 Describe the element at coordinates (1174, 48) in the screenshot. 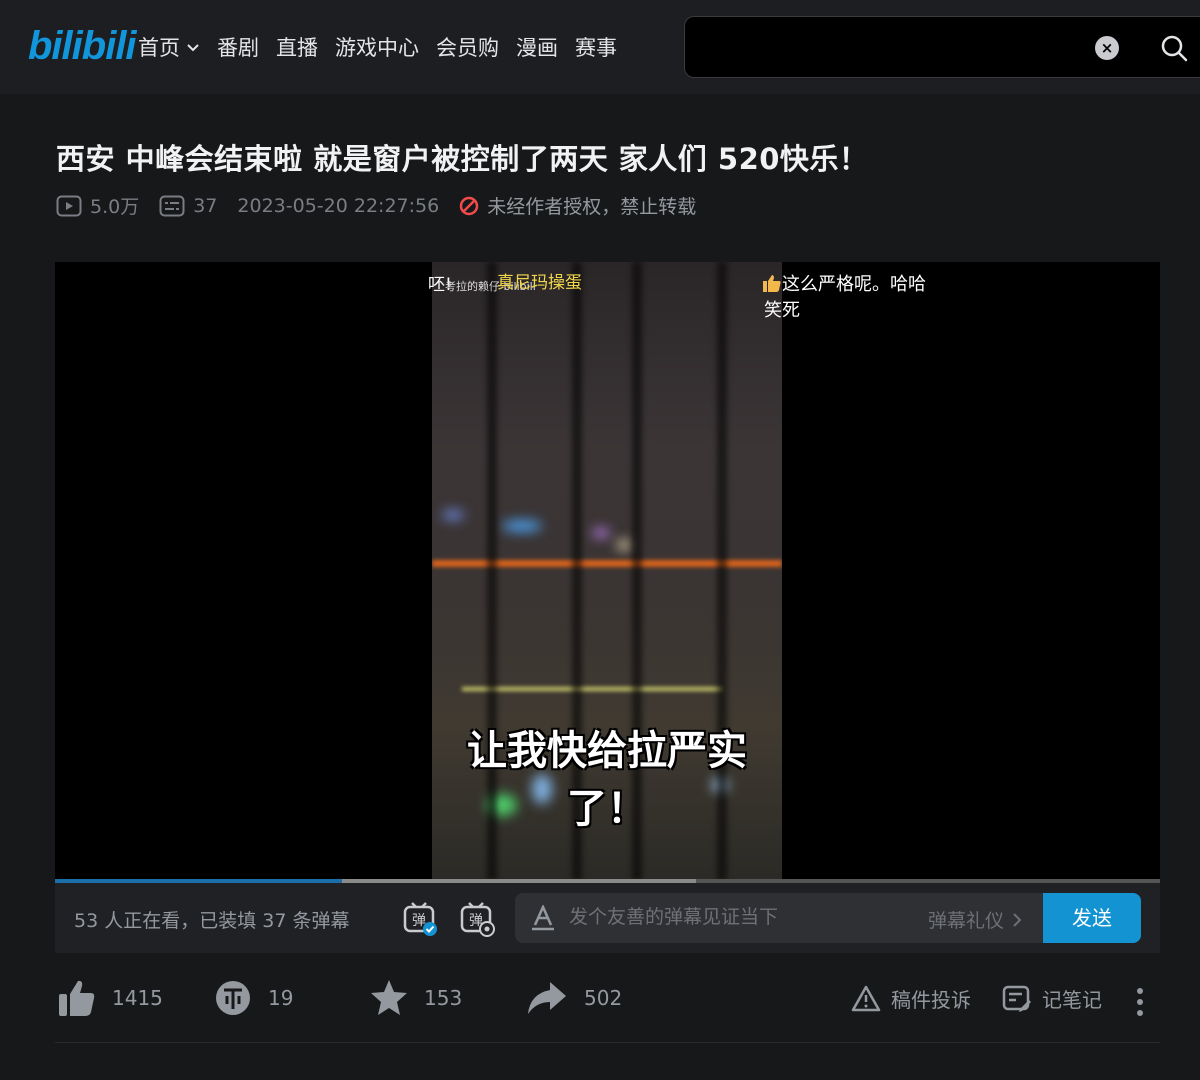

I see `search-icon` at that location.